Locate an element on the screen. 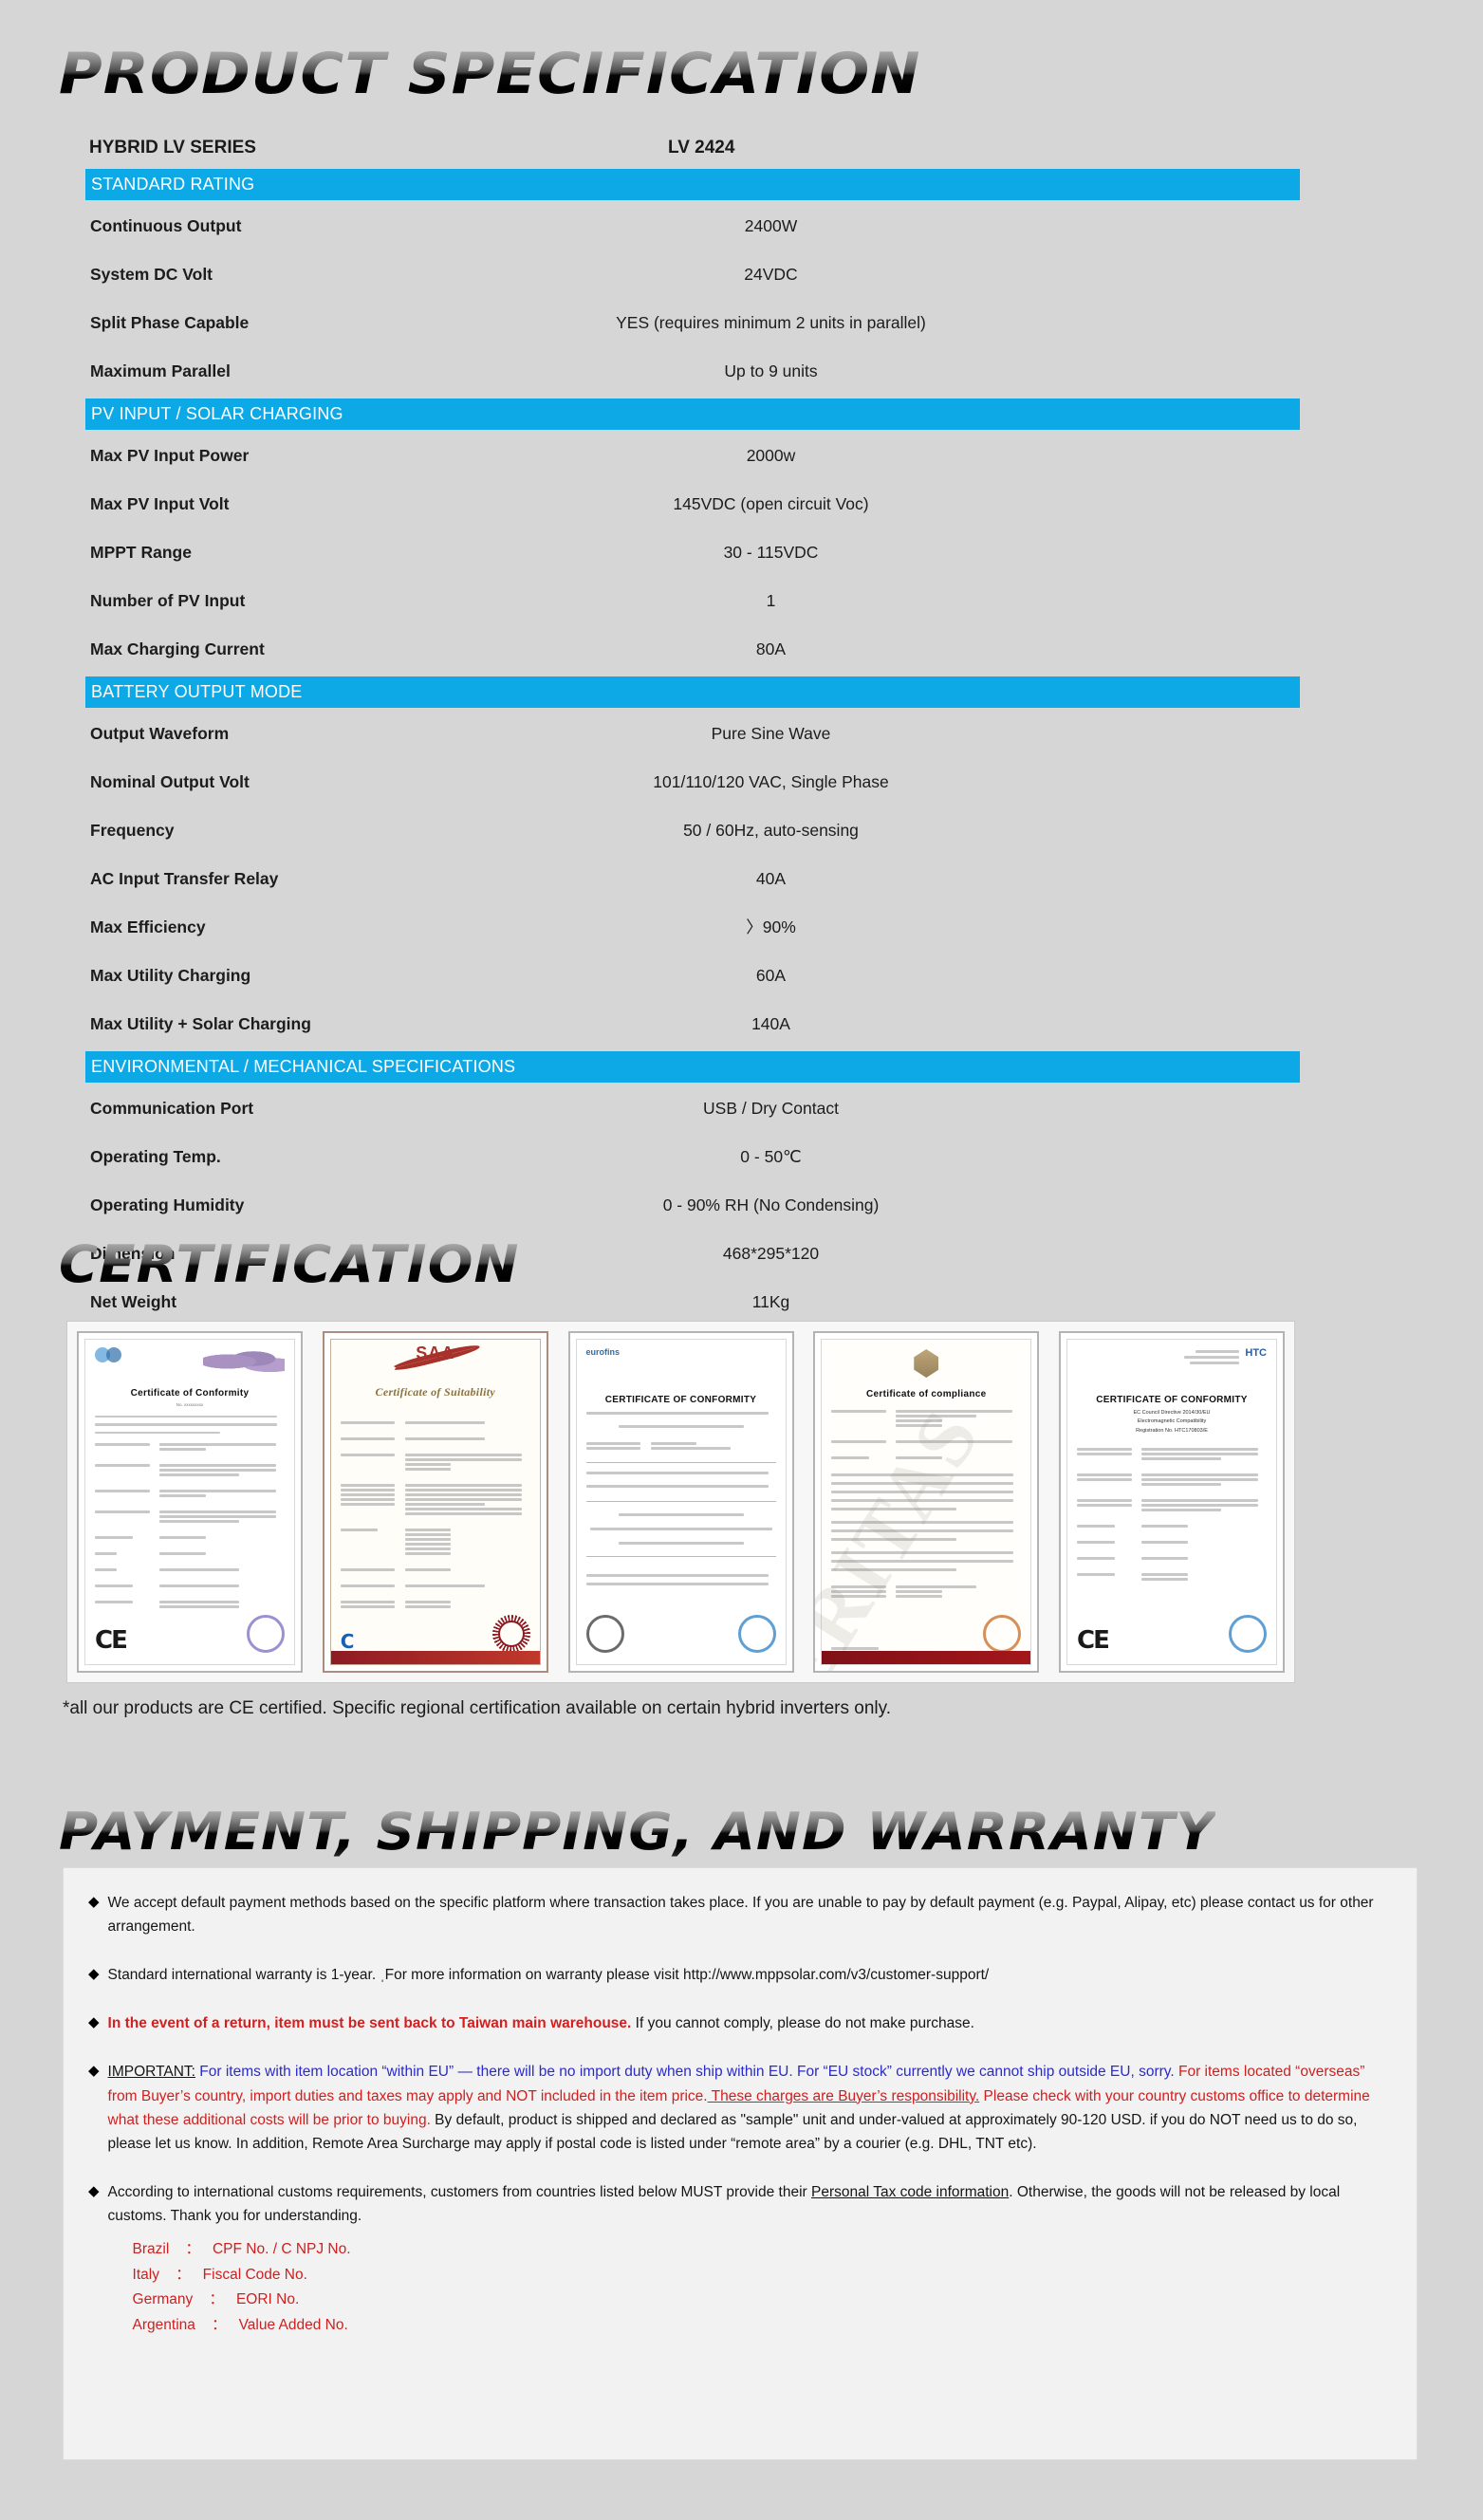 The height and width of the screenshot is (2520, 1483). c-tick-mark-icon: C is located at coordinates (348, 1642).